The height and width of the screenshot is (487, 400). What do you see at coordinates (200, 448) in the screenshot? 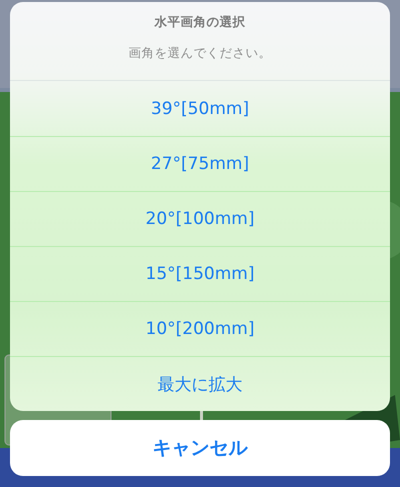
I see `cancel-button: キャンセル` at bounding box center [200, 448].